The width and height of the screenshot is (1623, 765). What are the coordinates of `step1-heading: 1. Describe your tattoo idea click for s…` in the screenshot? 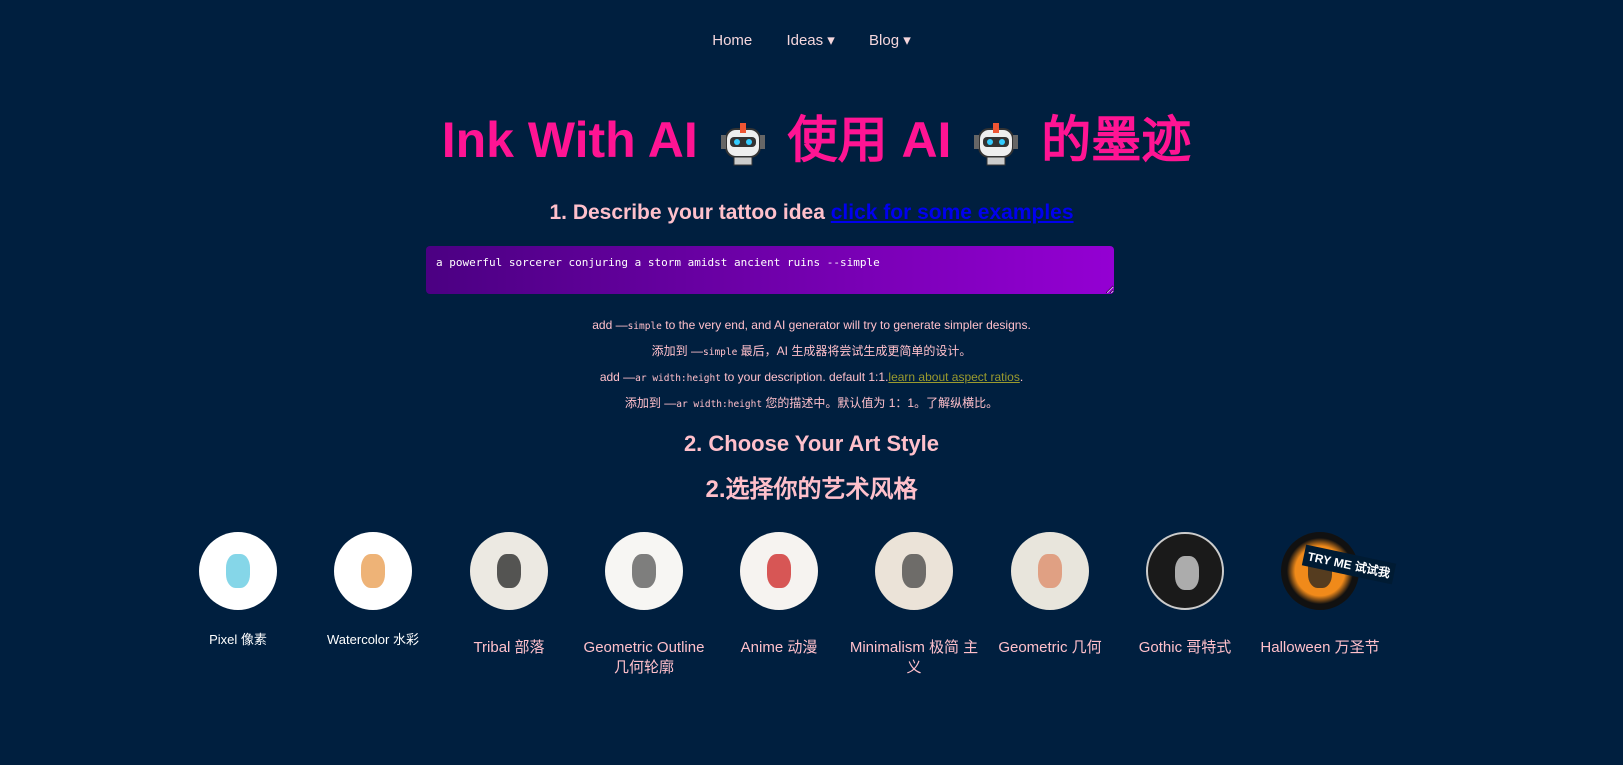 It's located at (811, 213).